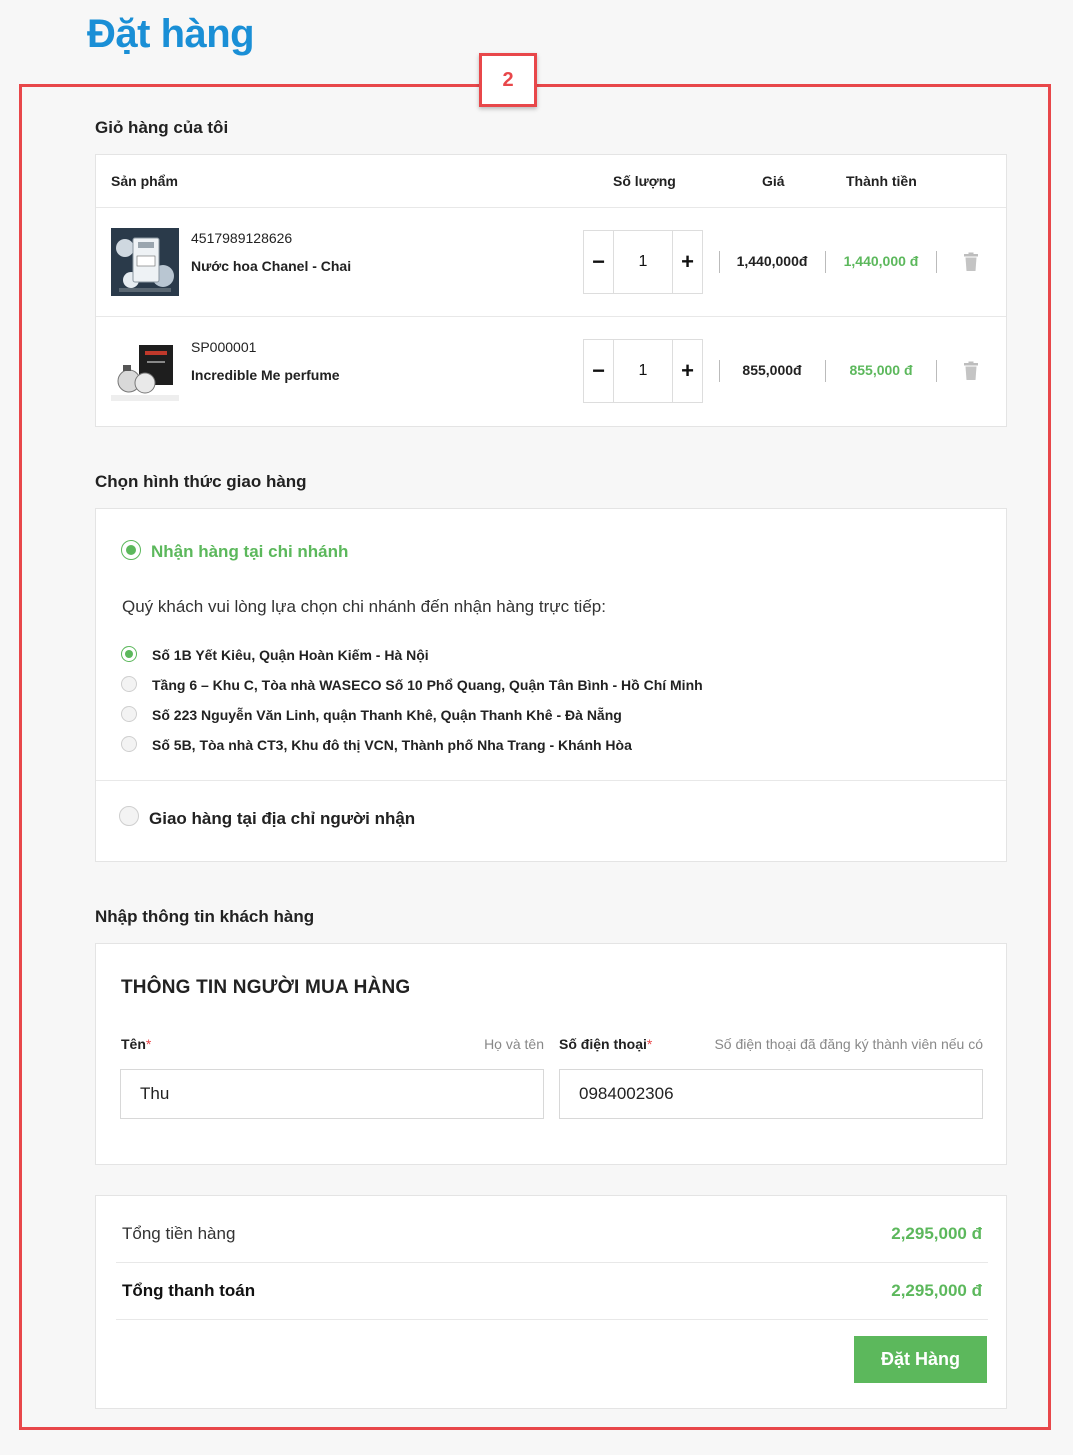  Describe the element at coordinates (131, 550) in the screenshot. I see `pickup-radio` at that location.